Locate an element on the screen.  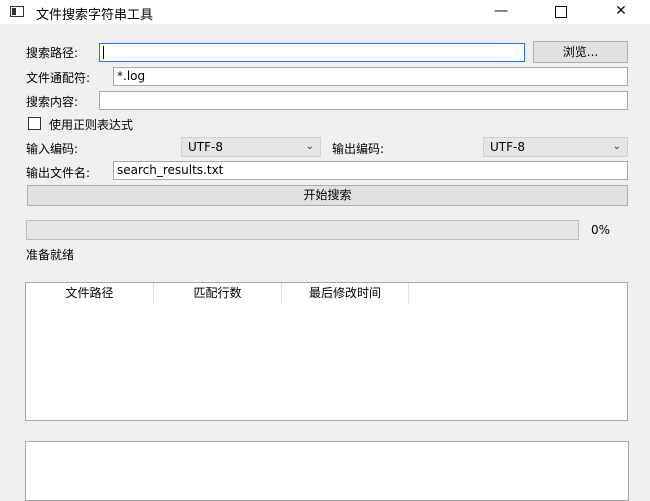
regex-label: 使用正则表达式 is located at coordinates (91, 124).